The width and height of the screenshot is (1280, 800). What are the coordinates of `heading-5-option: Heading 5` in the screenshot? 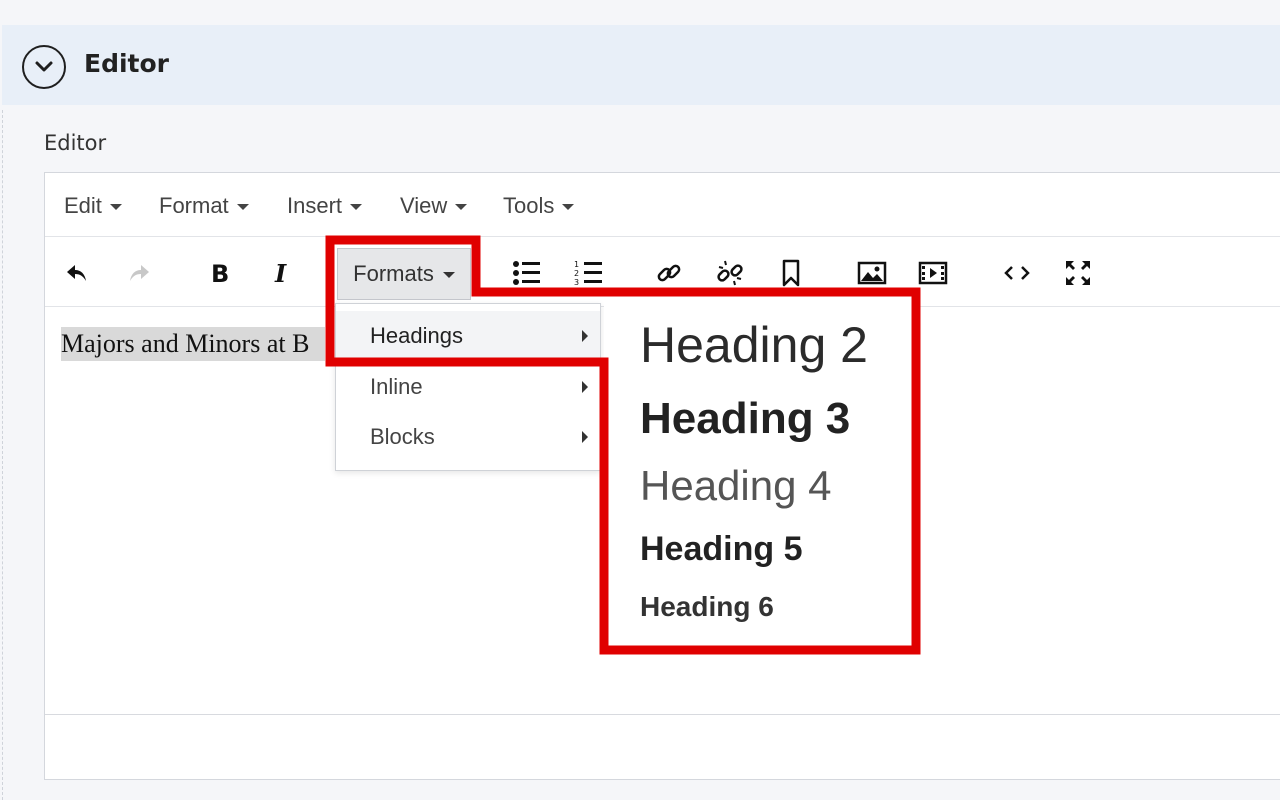 It's located at (721, 549).